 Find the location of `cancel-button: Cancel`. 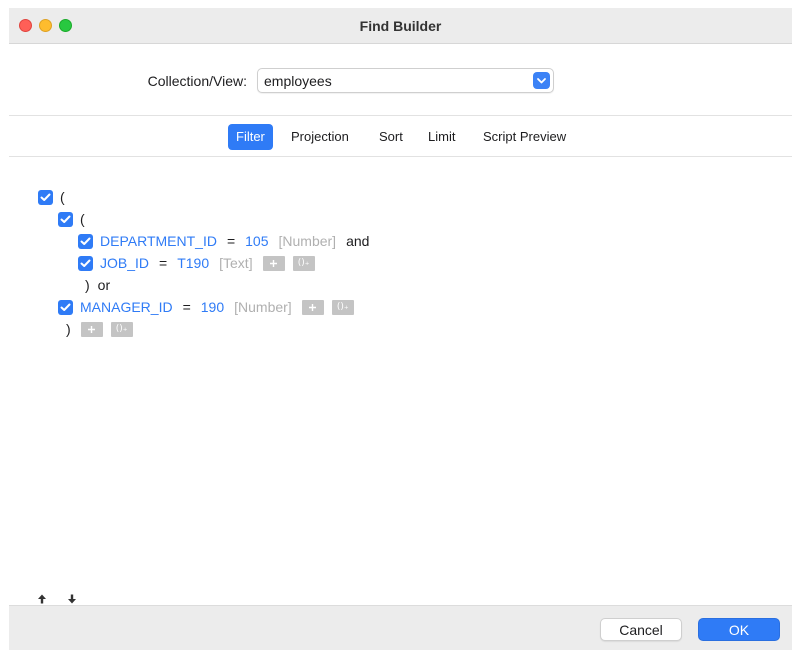

cancel-button: Cancel is located at coordinates (641, 629).